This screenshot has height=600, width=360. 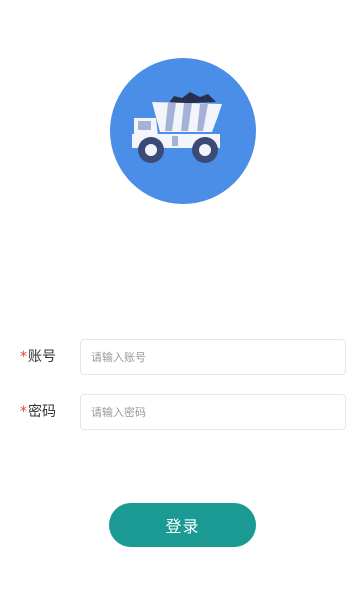 I want to click on account-label: *账号, so click(x=38, y=357).